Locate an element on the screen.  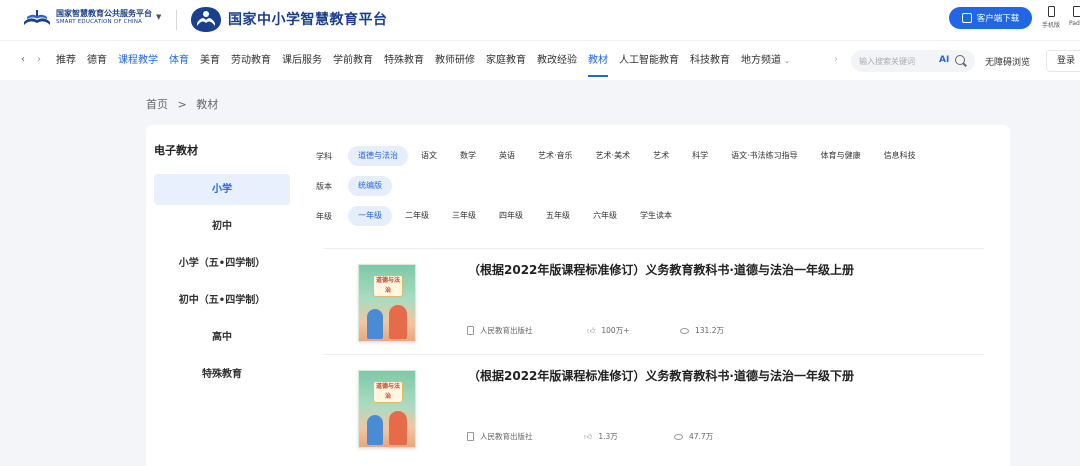
nav-item-arts: 美育 is located at coordinates (210, 61).